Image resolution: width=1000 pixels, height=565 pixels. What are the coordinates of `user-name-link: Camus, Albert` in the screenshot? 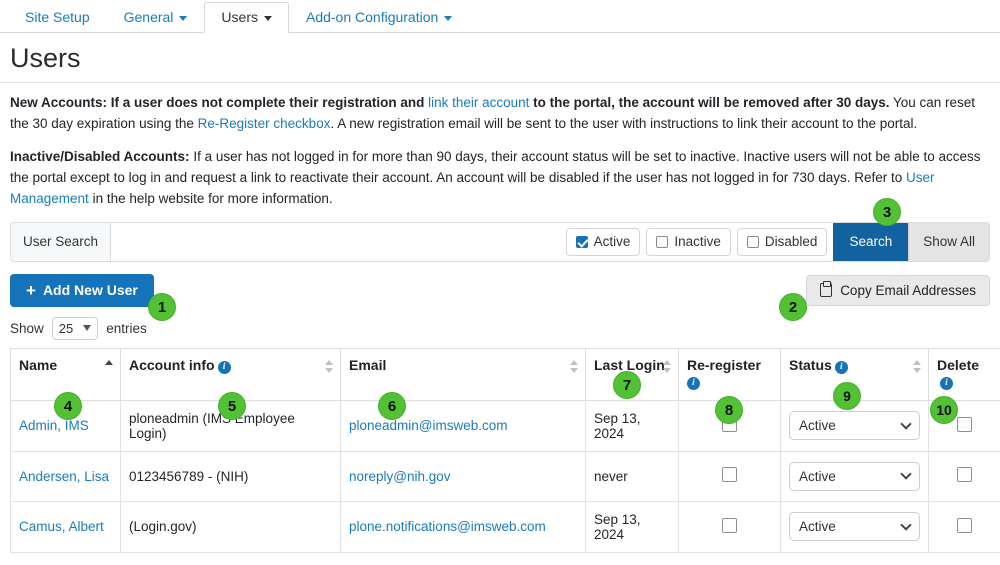 It's located at (61, 526).